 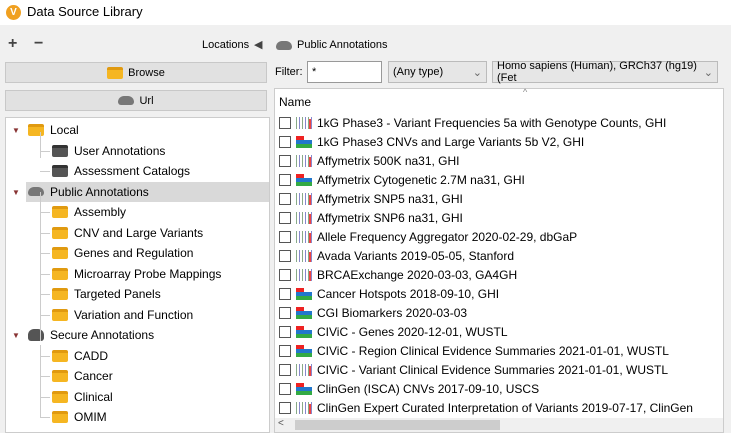 I want to click on tree-item: Assessment Catalogs, so click(x=159, y=171).